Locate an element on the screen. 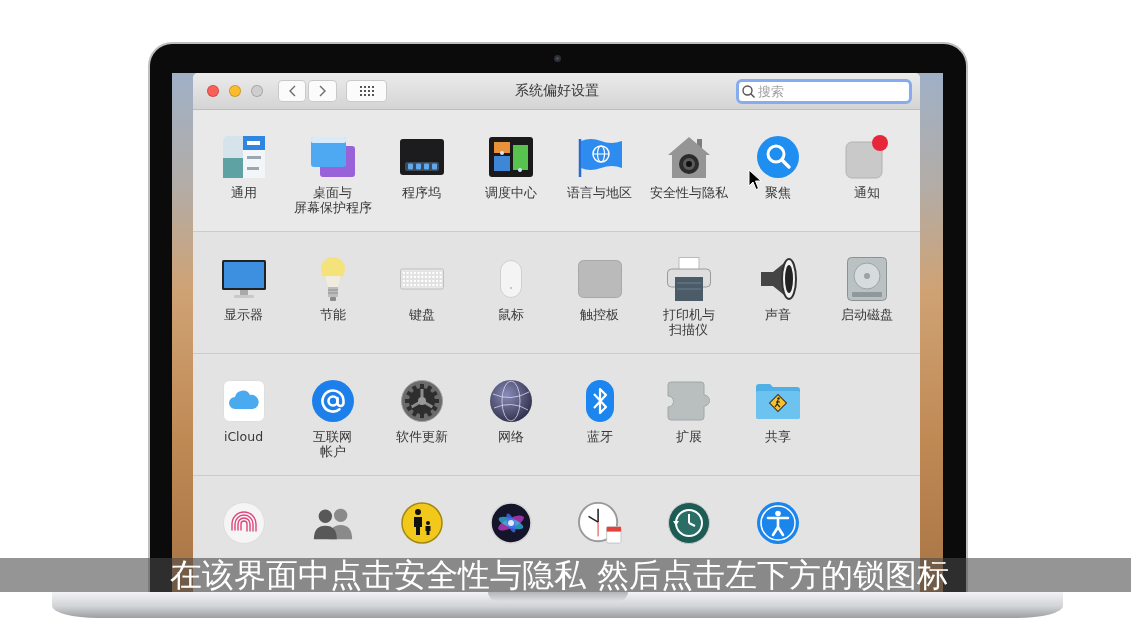  pane-button: 键盘 is located at coordinates (421, 297).